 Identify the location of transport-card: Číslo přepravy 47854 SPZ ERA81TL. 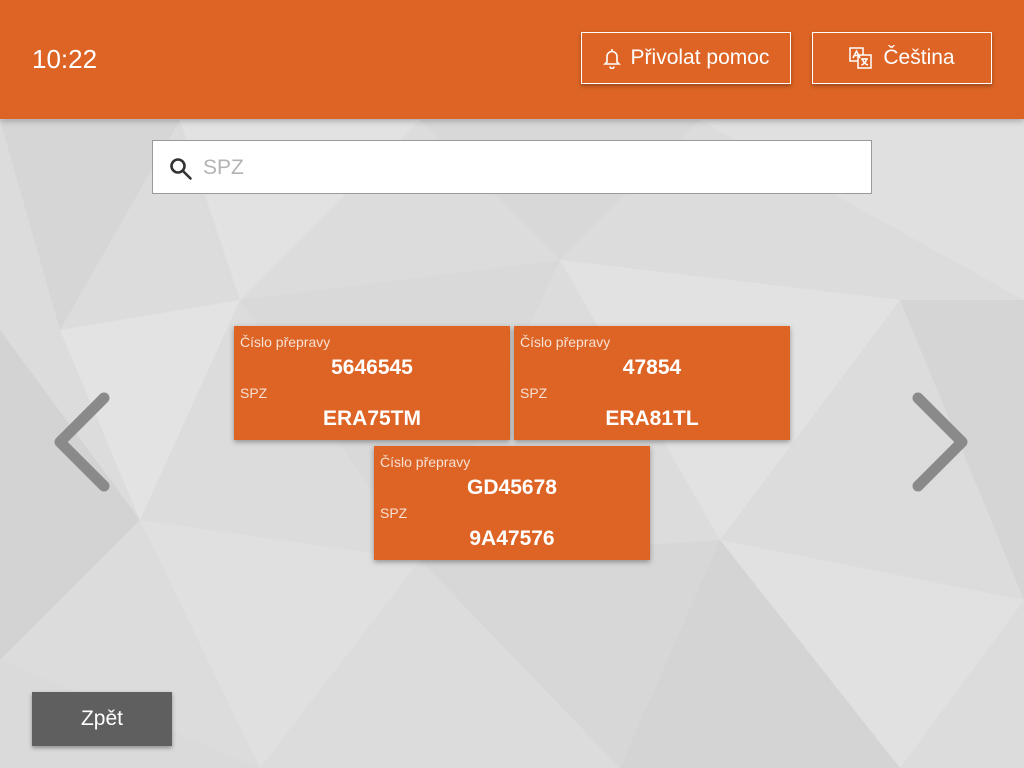
(652, 383).